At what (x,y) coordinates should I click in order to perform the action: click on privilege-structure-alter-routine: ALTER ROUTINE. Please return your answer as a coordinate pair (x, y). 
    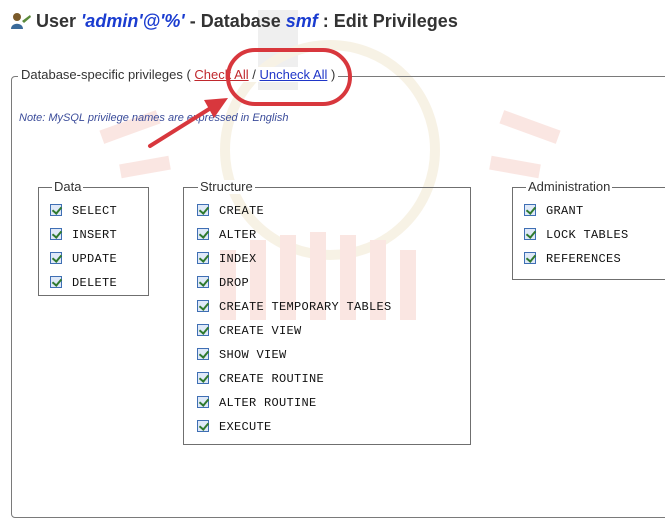
    Looking at the image, I should click on (257, 403).